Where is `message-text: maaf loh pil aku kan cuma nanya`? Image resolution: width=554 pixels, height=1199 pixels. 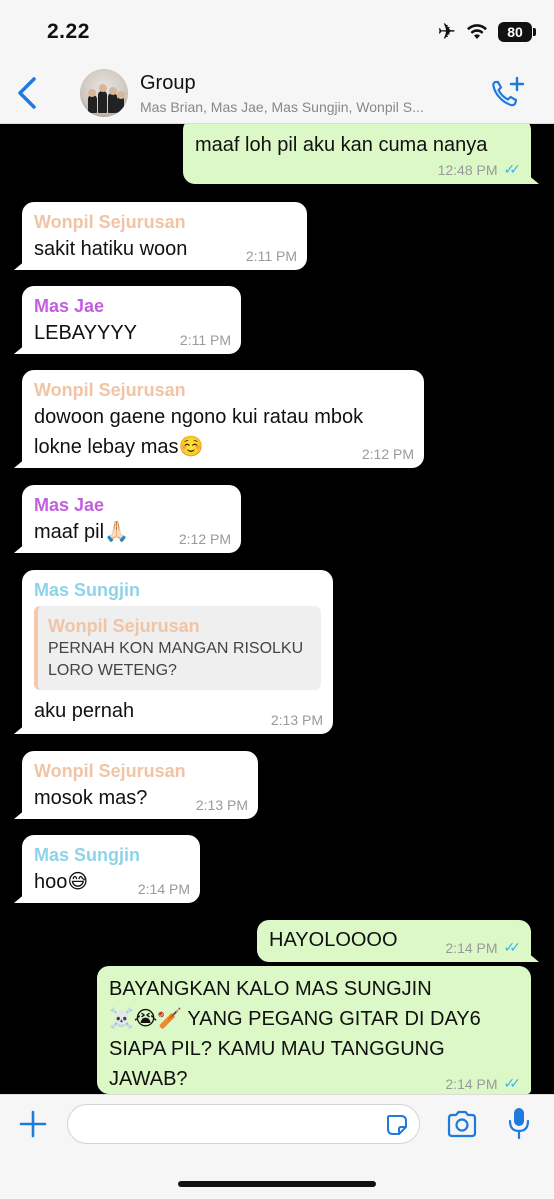 message-text: maaf loh pil aku kan cuma nanya is located at coordinates (341, 145).